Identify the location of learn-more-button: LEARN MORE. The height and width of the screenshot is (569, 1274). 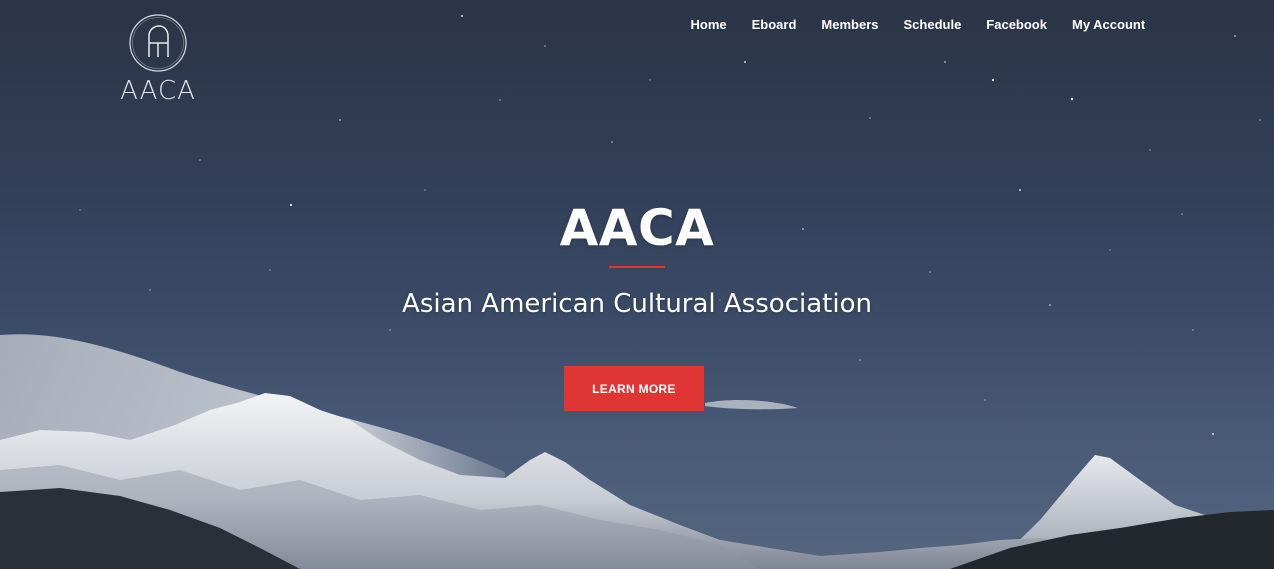
(634, 388).